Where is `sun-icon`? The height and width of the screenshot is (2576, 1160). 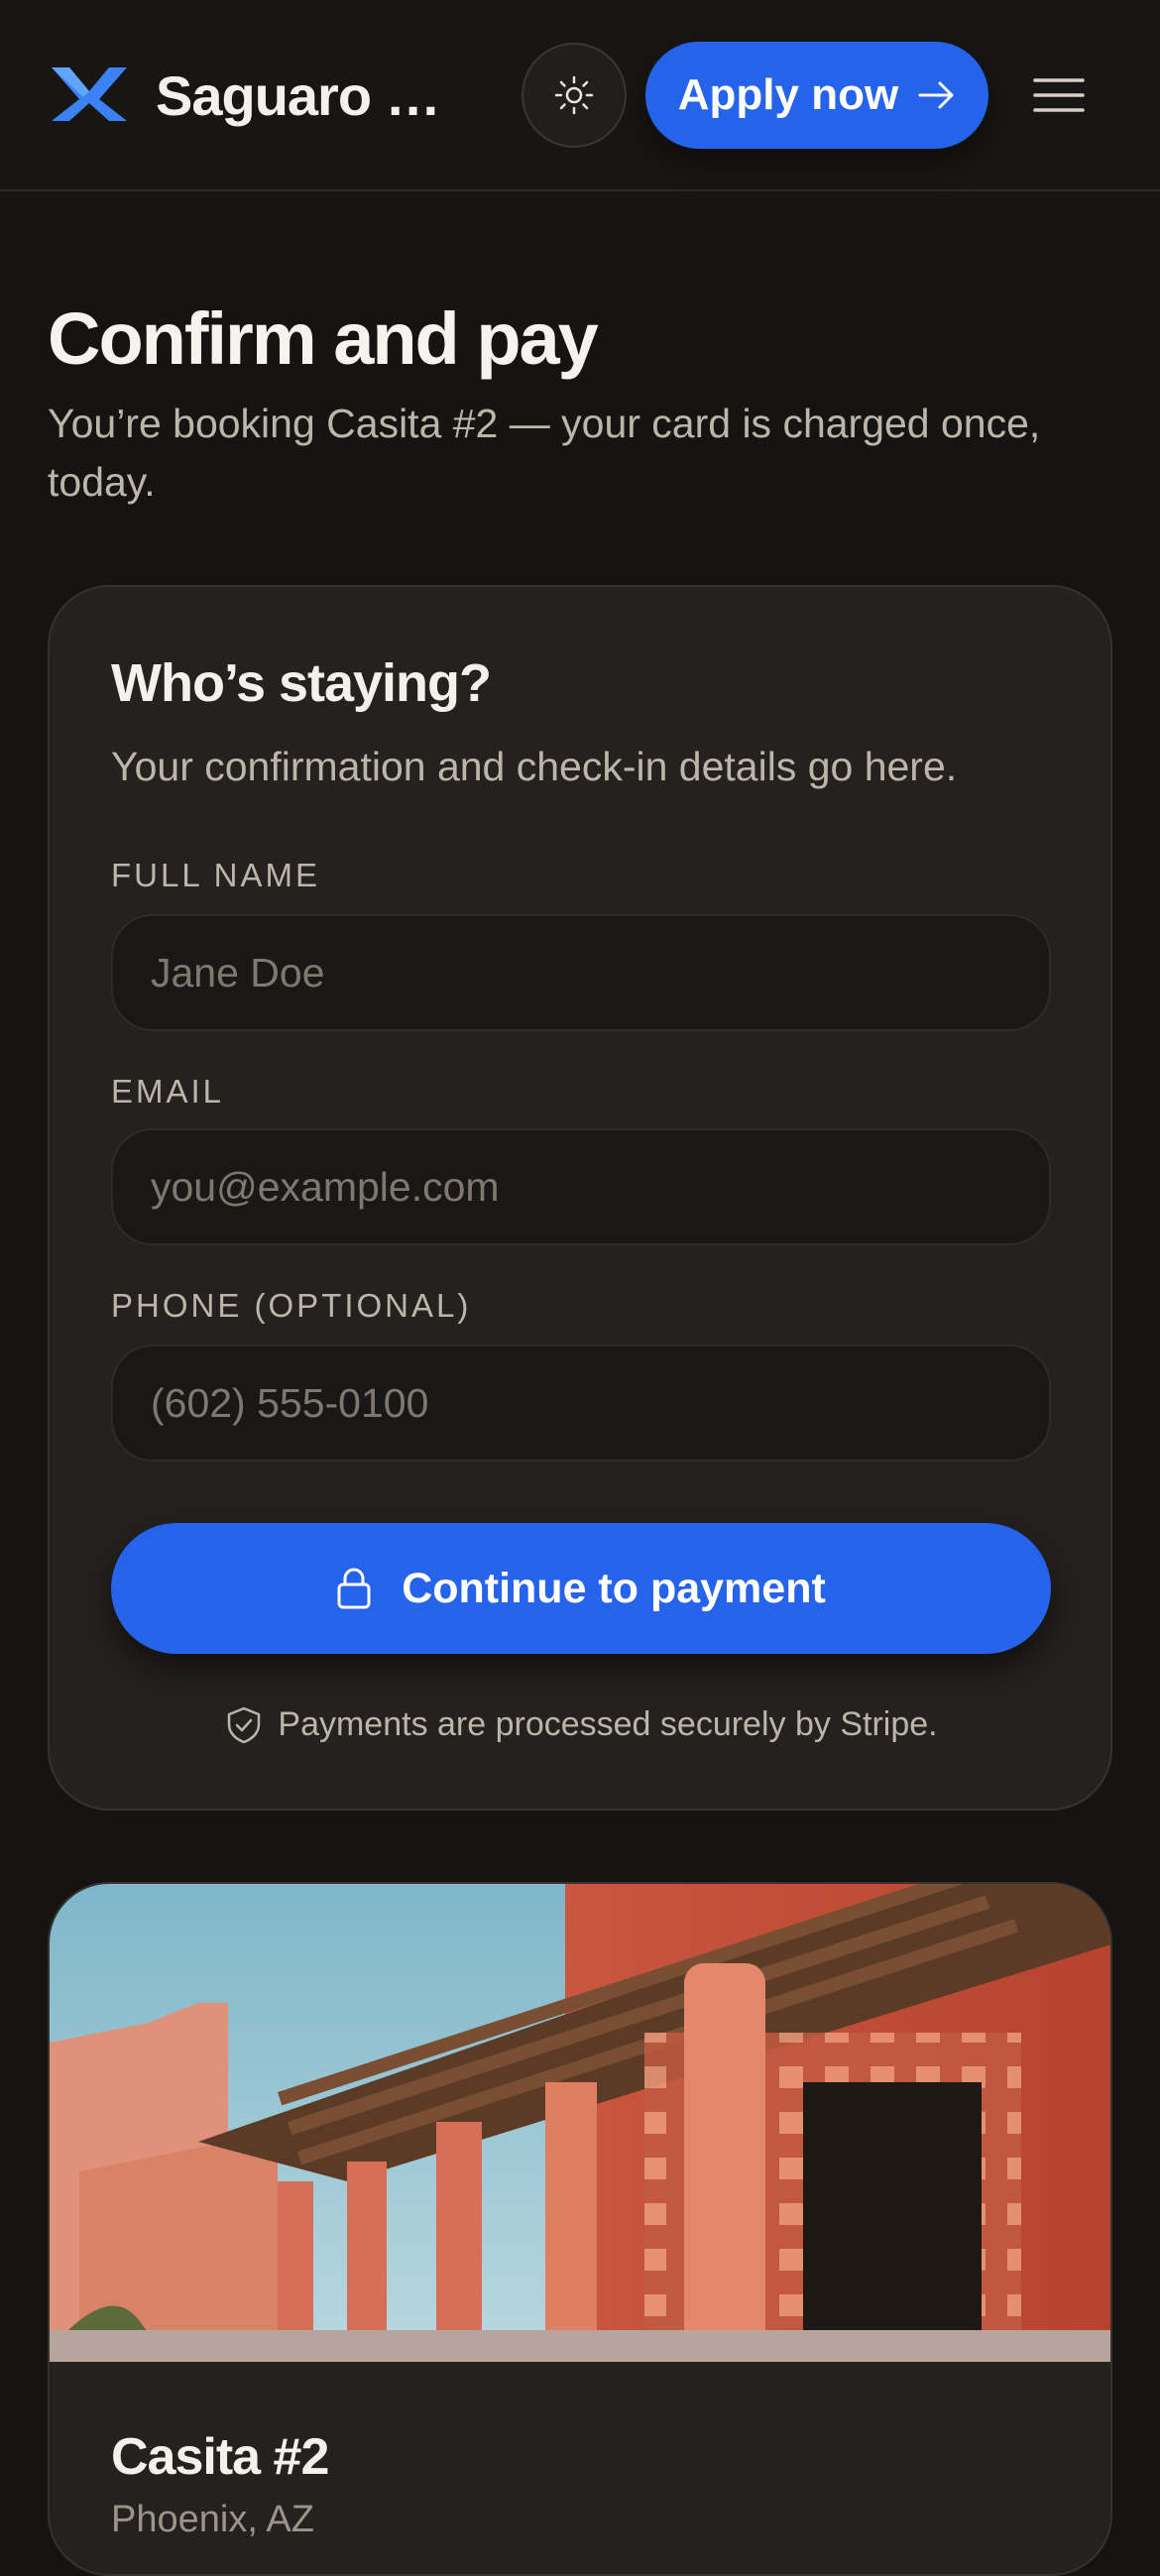
sun-icon is located at coordinates (574, 95).